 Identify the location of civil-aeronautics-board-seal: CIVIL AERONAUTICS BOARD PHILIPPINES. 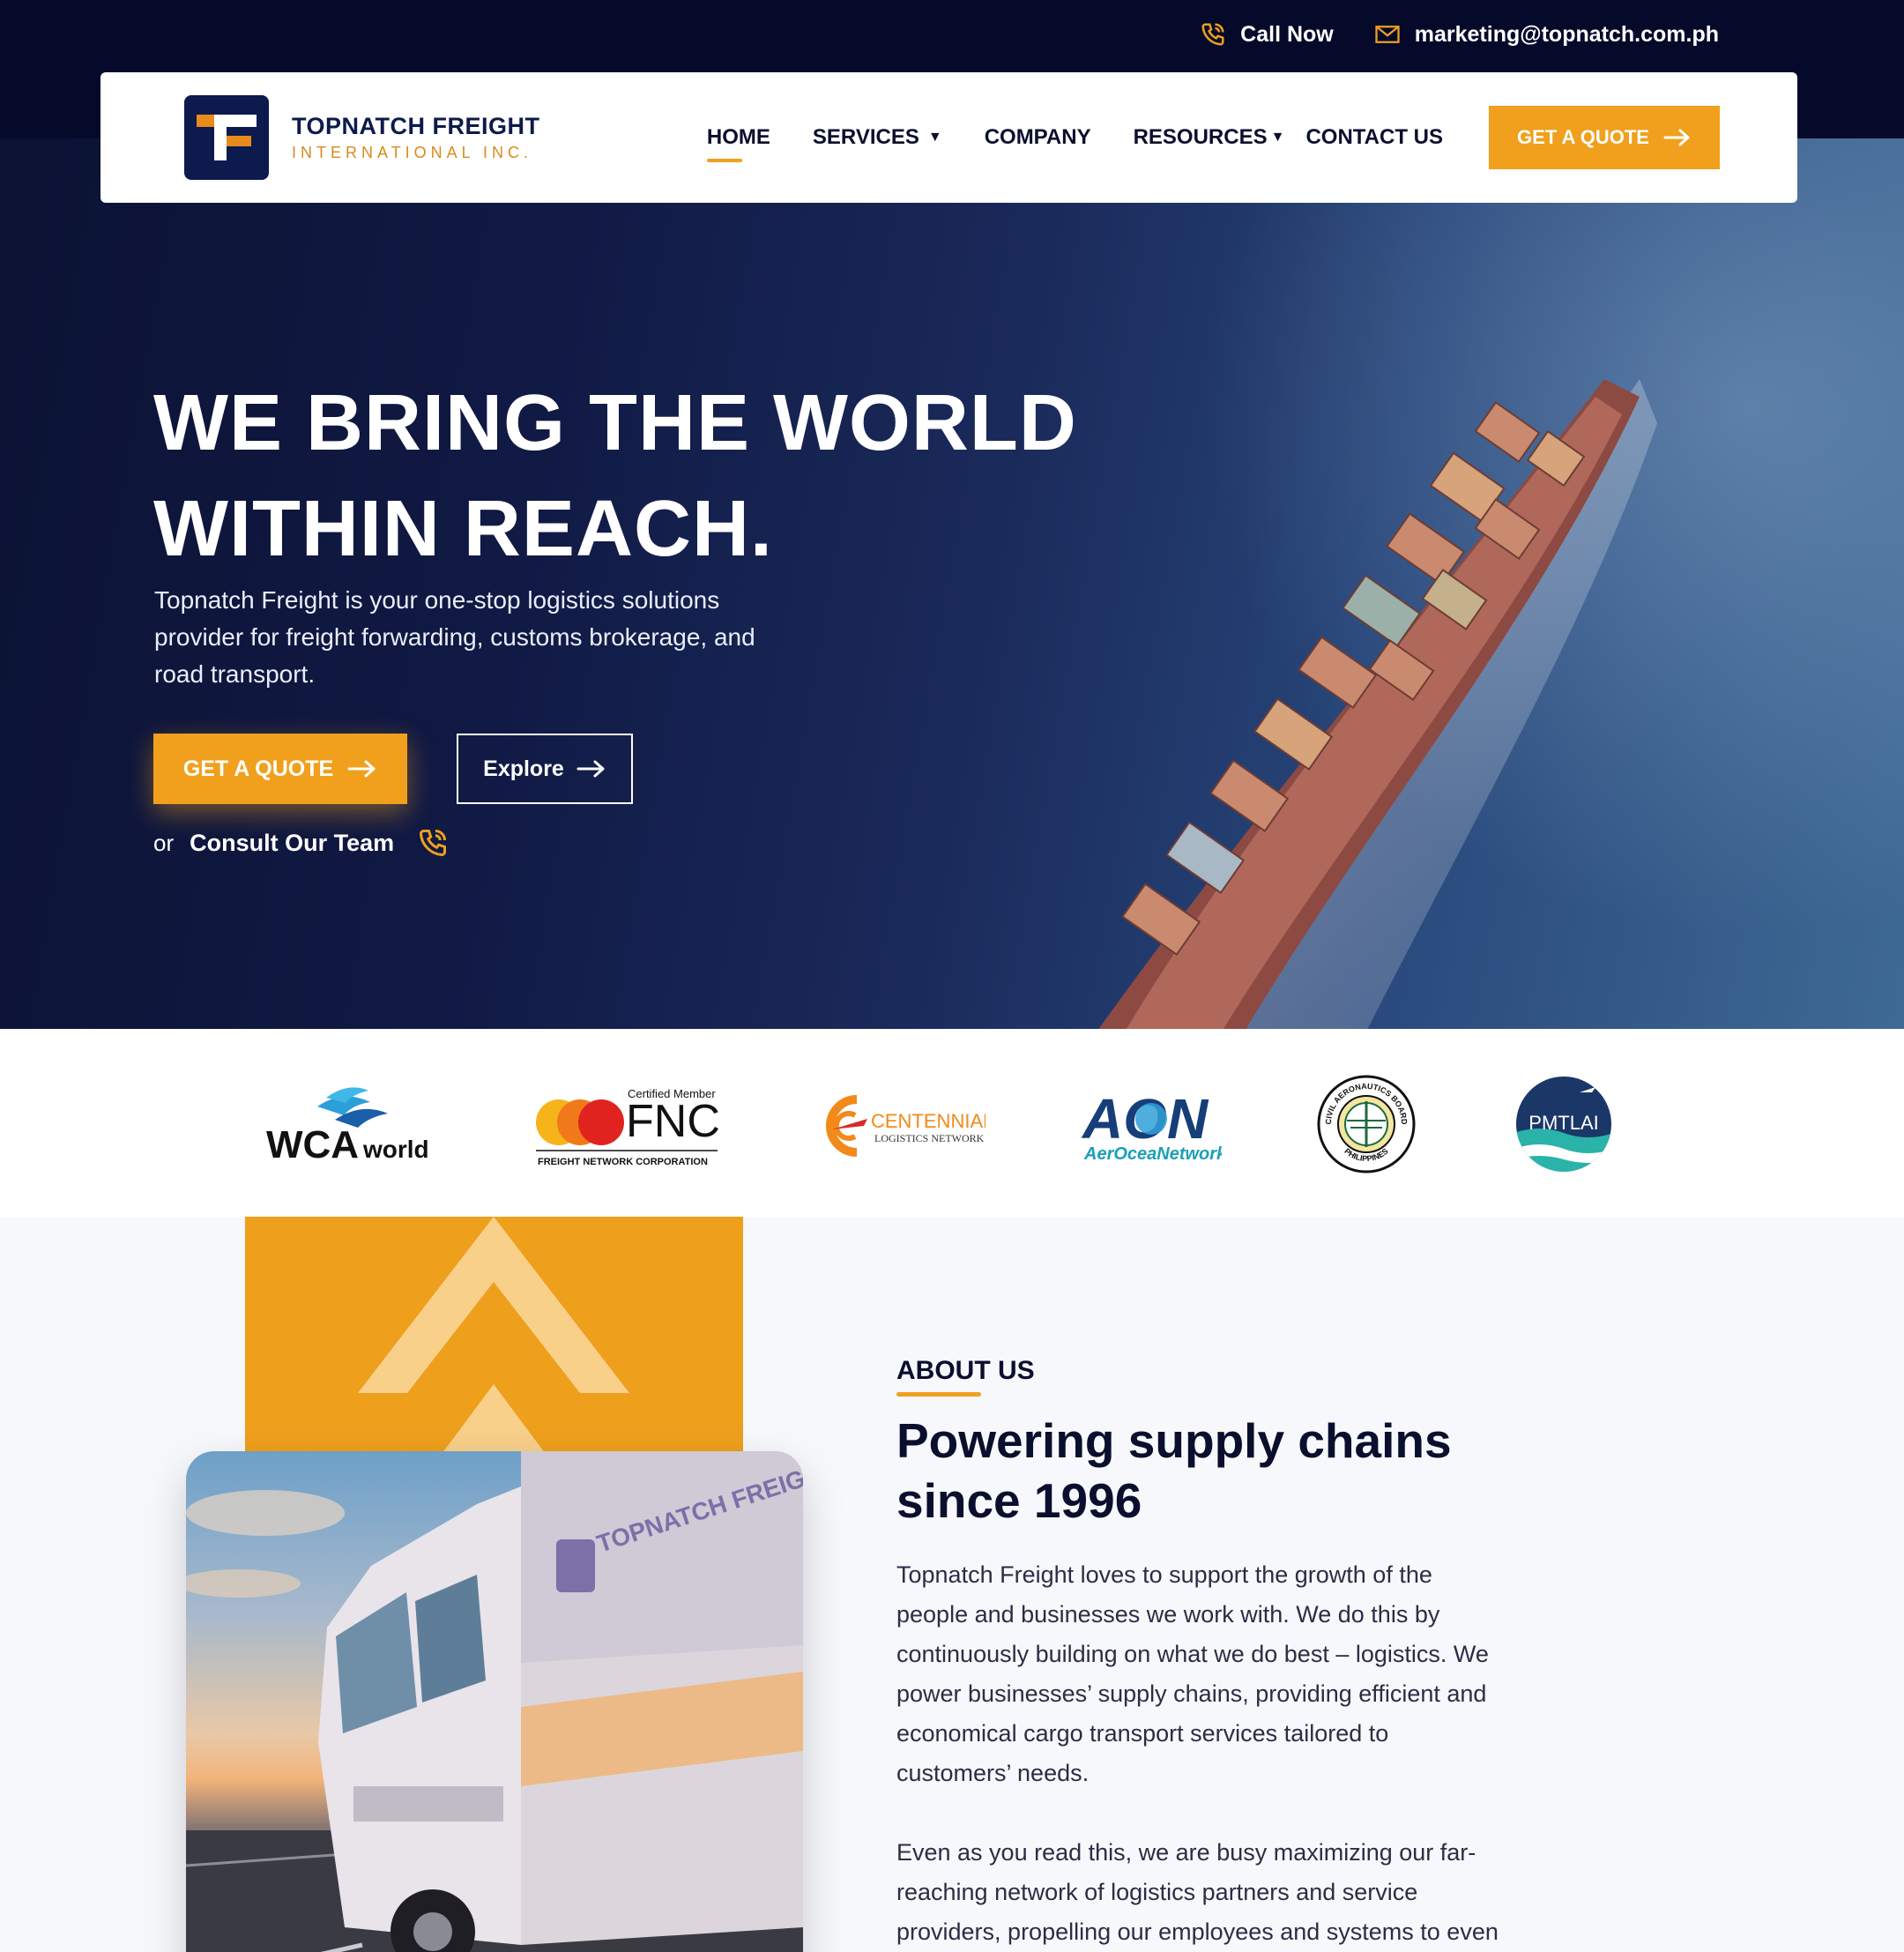
(1366, 1124).